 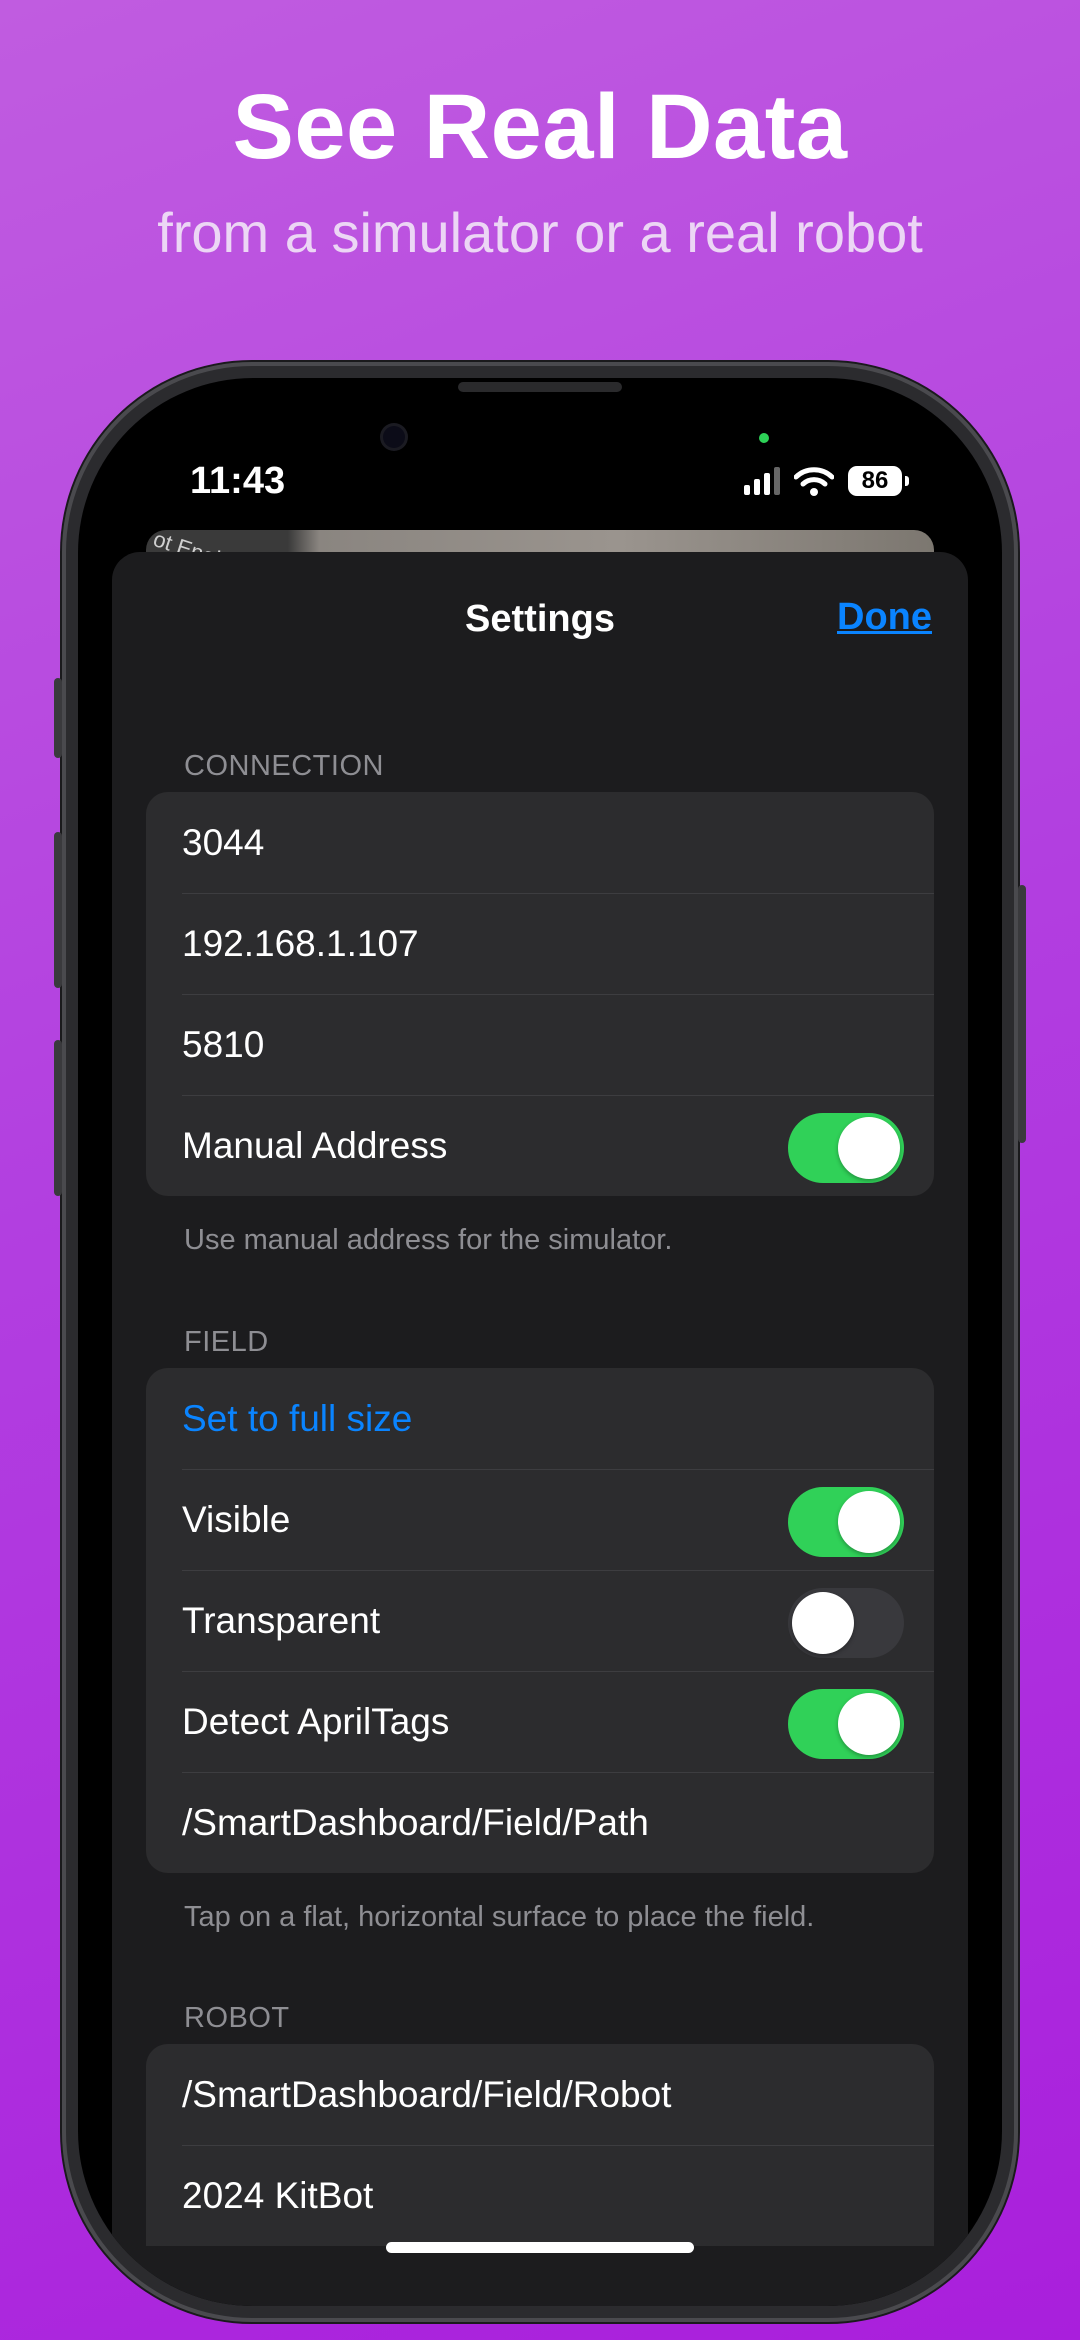 I want to click on connection-group: 3044 192.168.1.107 5810 Manual Address, so click(x=540, y=994).